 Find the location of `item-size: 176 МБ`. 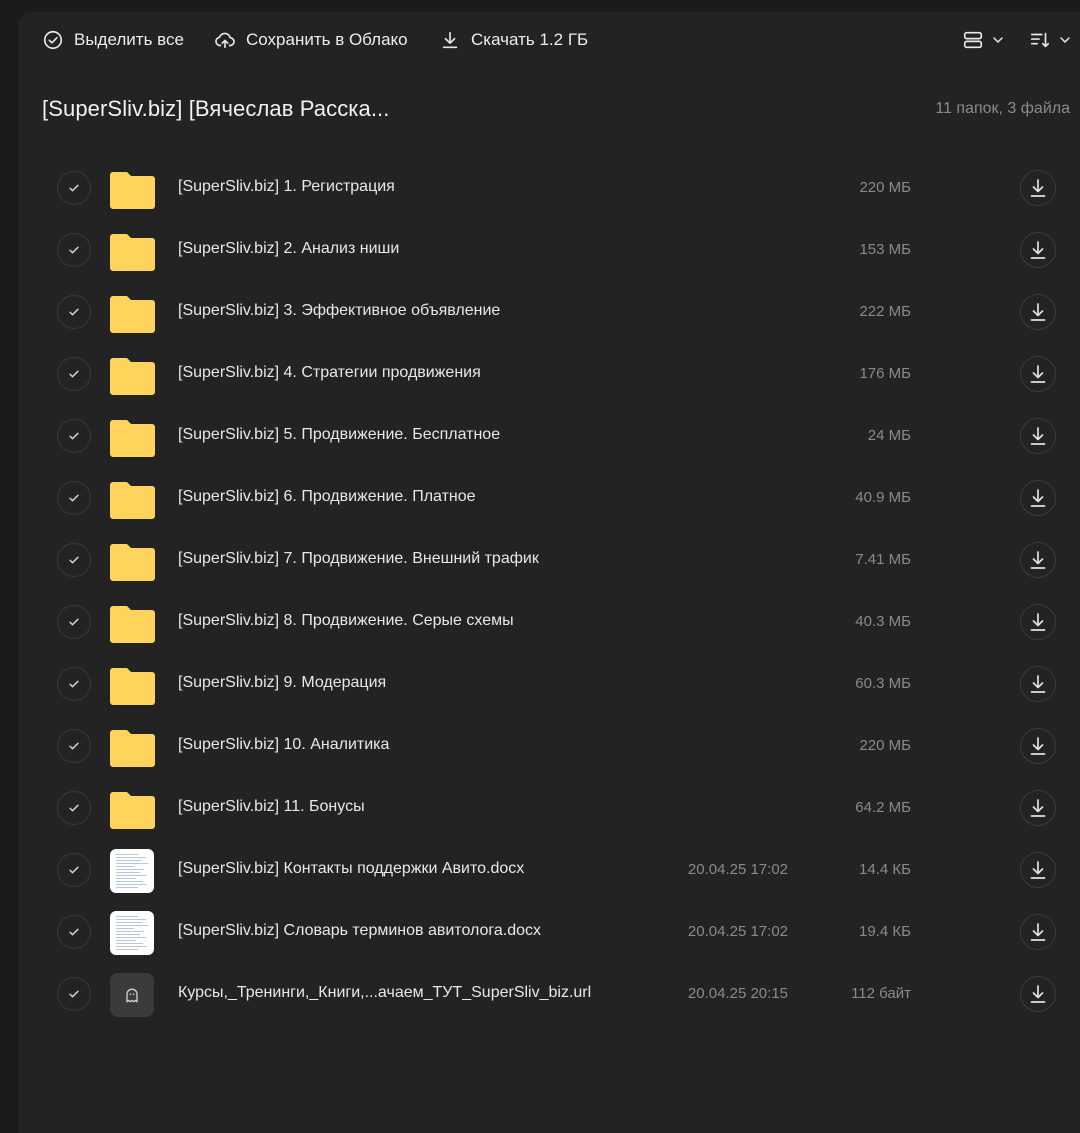

item-size: 176 МБ is located at coordinates (885, 373).